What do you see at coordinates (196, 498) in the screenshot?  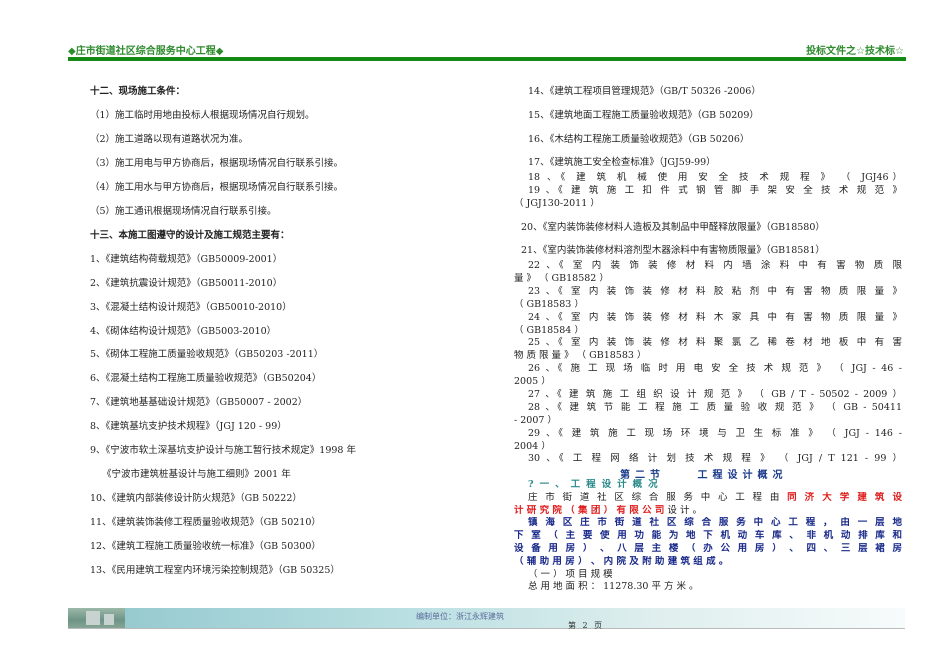 I see `list-item: 10、《建筑内部装修设计防火规范》（GB 50222）` at bounding box center [196, 498].